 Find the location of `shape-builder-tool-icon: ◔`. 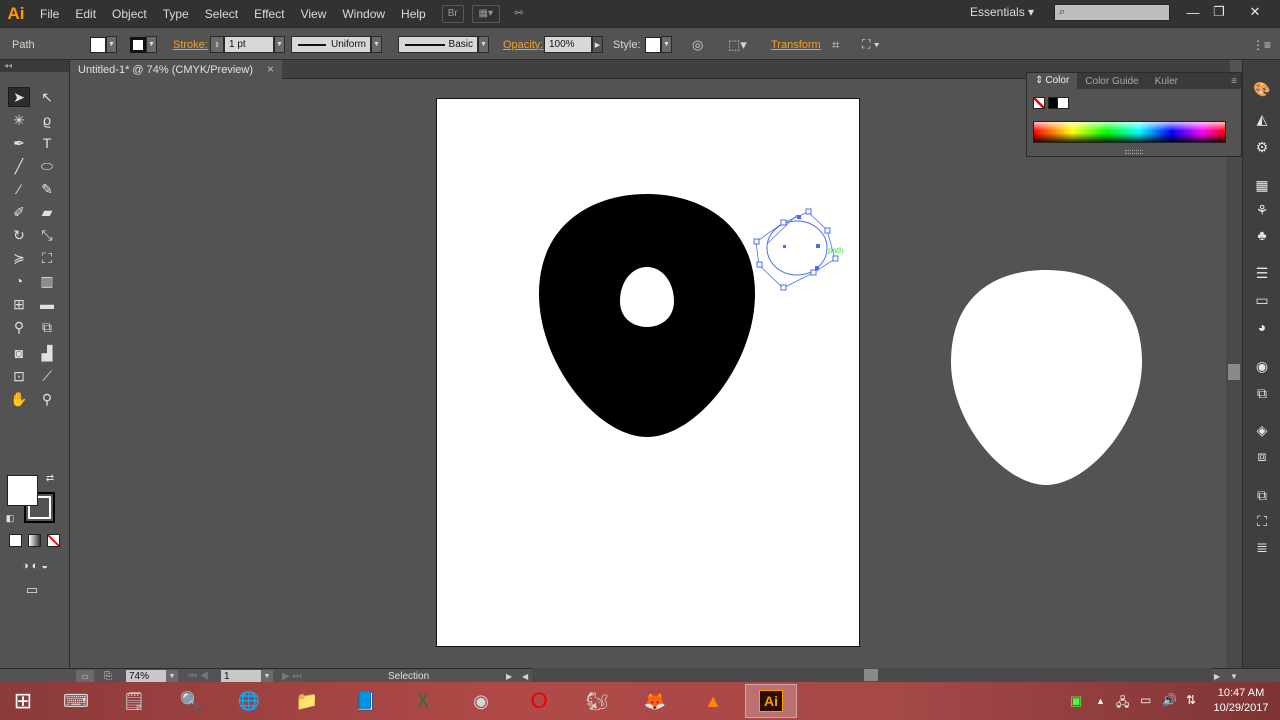

shape-builder-tool-icon: ◔ is located at coordinates (19, 281).